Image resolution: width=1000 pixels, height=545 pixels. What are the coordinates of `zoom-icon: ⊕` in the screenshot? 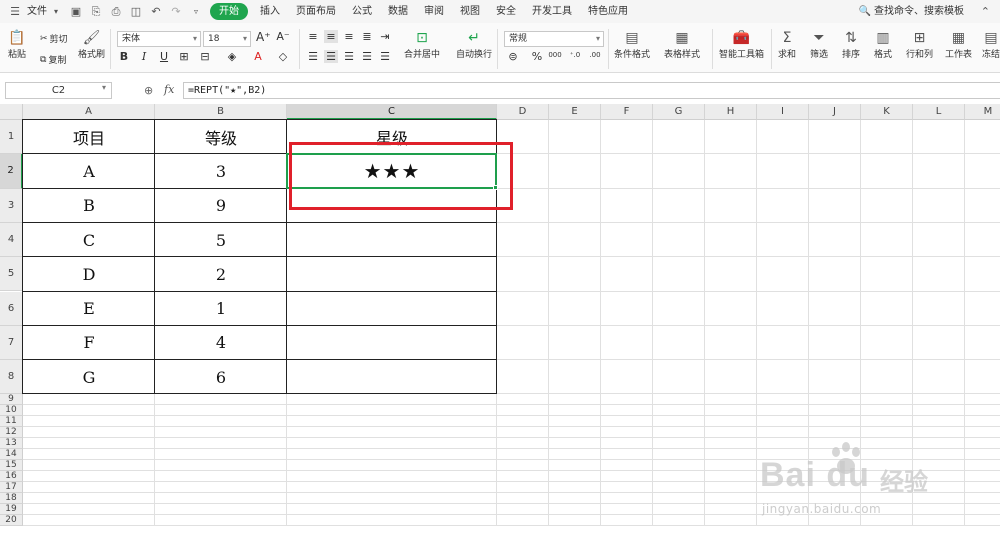 It's located at (148, 90).